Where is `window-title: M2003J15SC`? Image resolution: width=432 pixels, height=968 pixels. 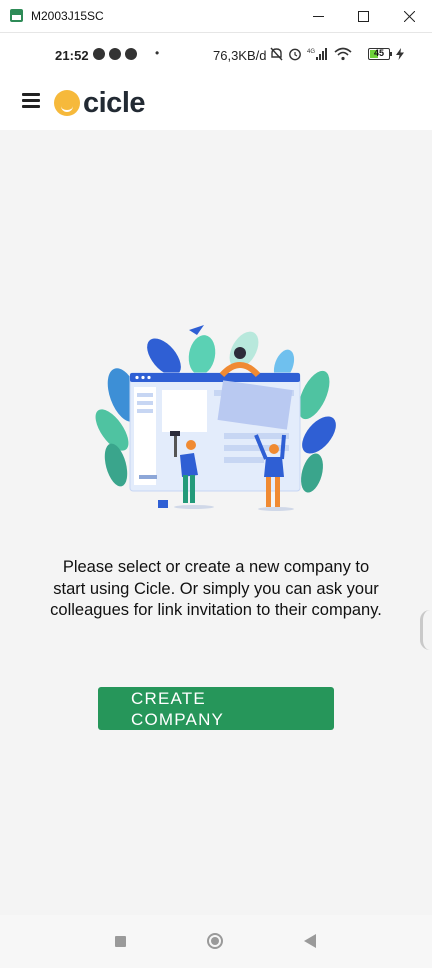 window-title: M2003J15SC is located at coordinates (67, 16).